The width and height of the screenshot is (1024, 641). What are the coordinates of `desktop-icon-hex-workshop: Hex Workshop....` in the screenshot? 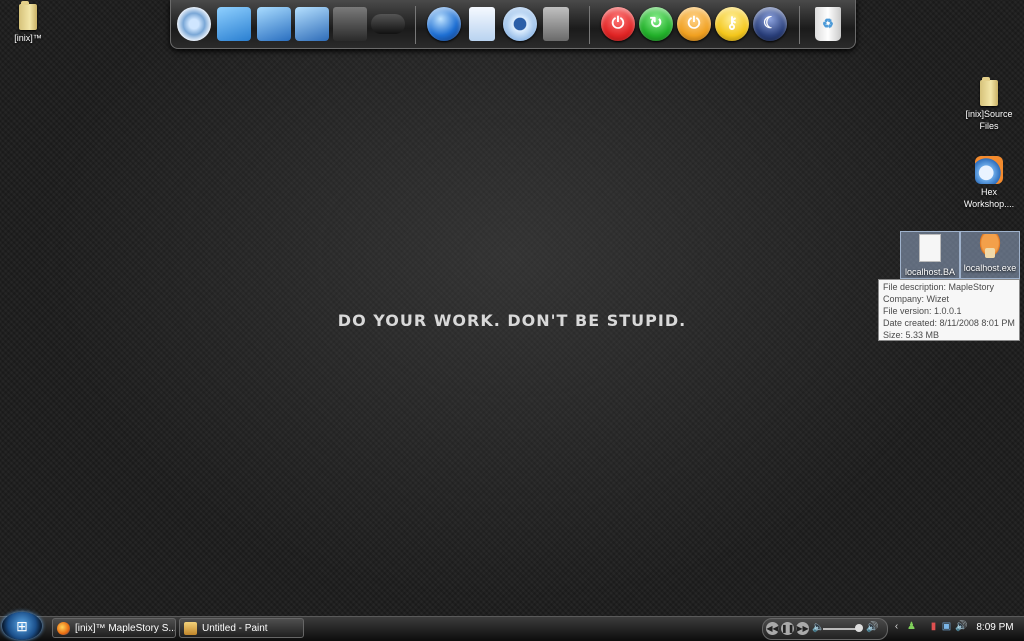 It's located at (989, 183).